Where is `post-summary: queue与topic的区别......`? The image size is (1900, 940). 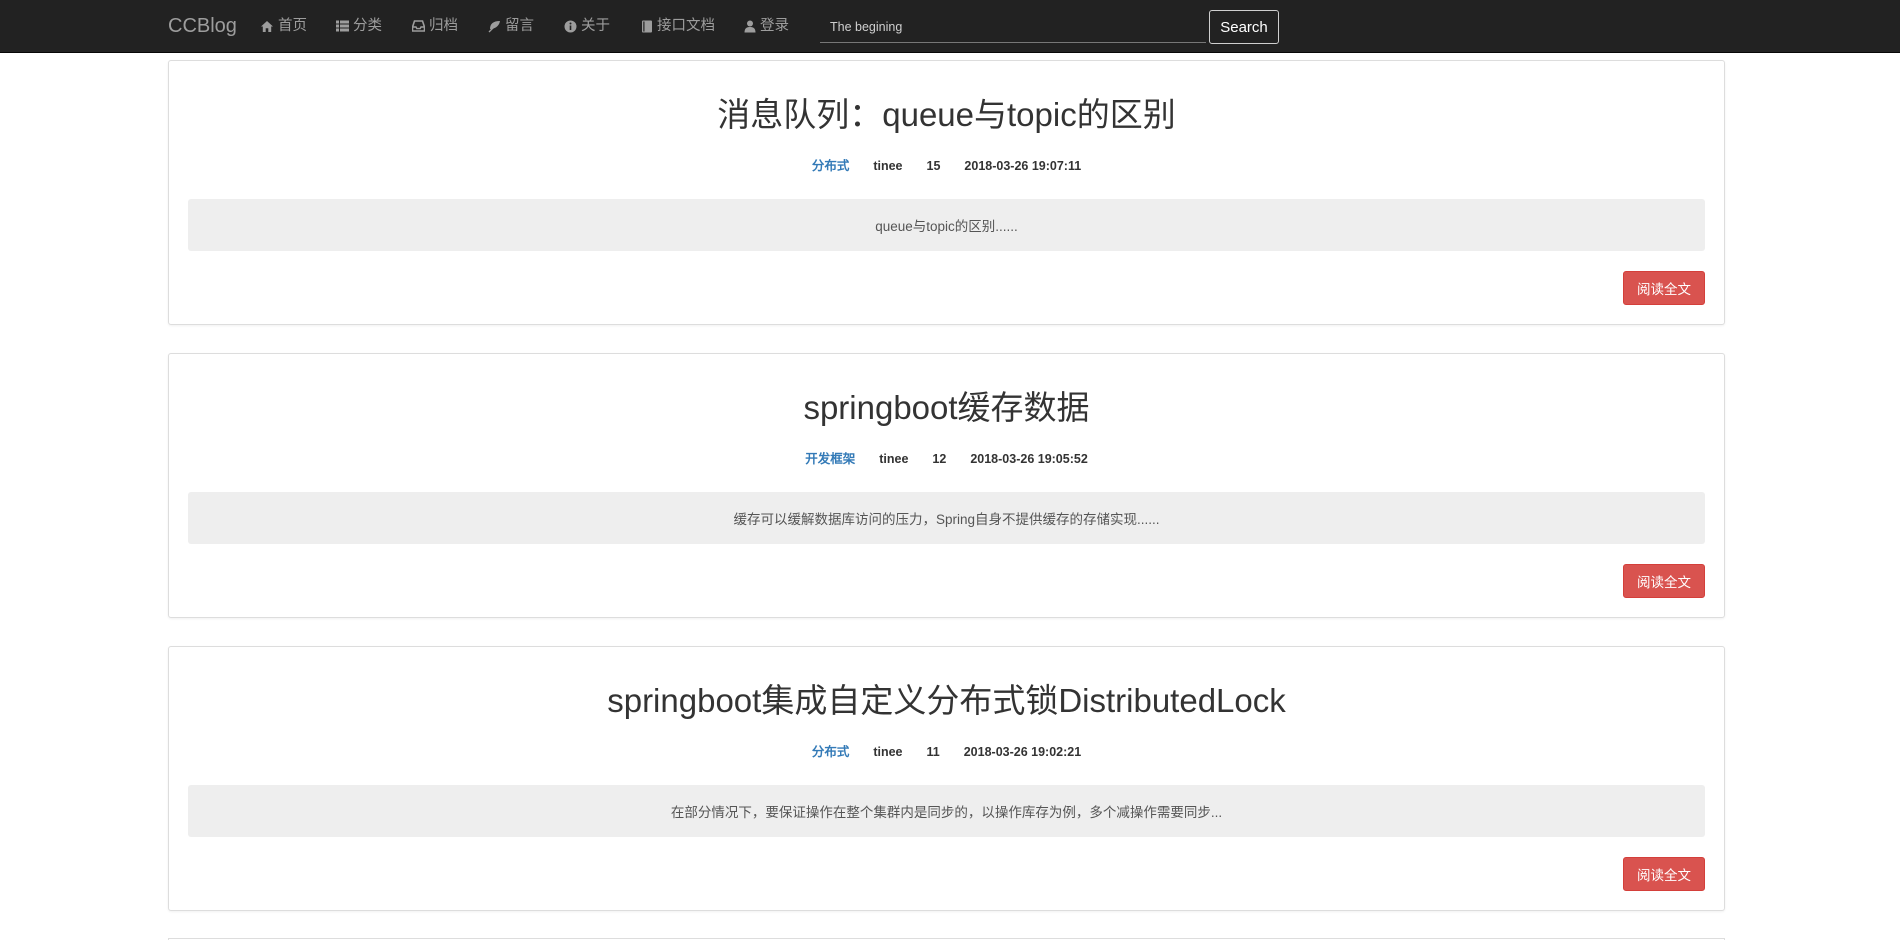 post-summary: queue与topic的区别...... is located at coordinates (946, 225).